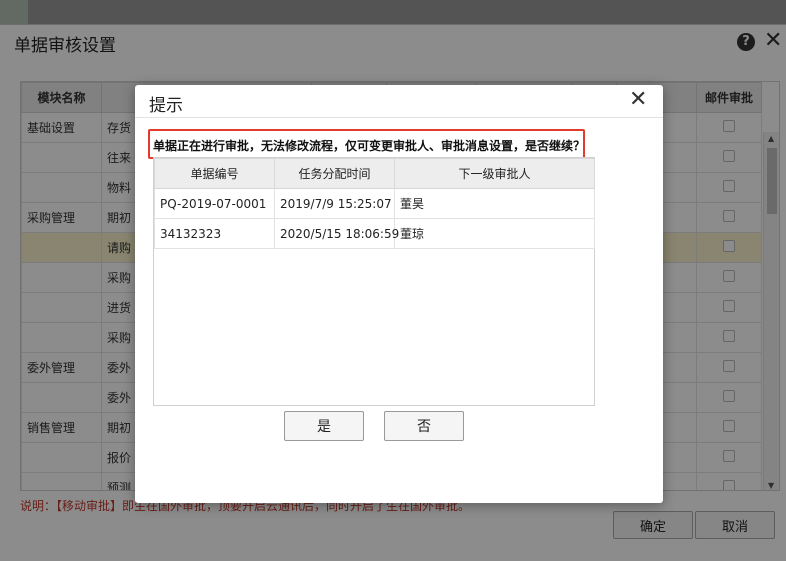 This screenshot has height=561, width=786. I want to click on dialog-header: 提示 ✕, so click(399, 101).